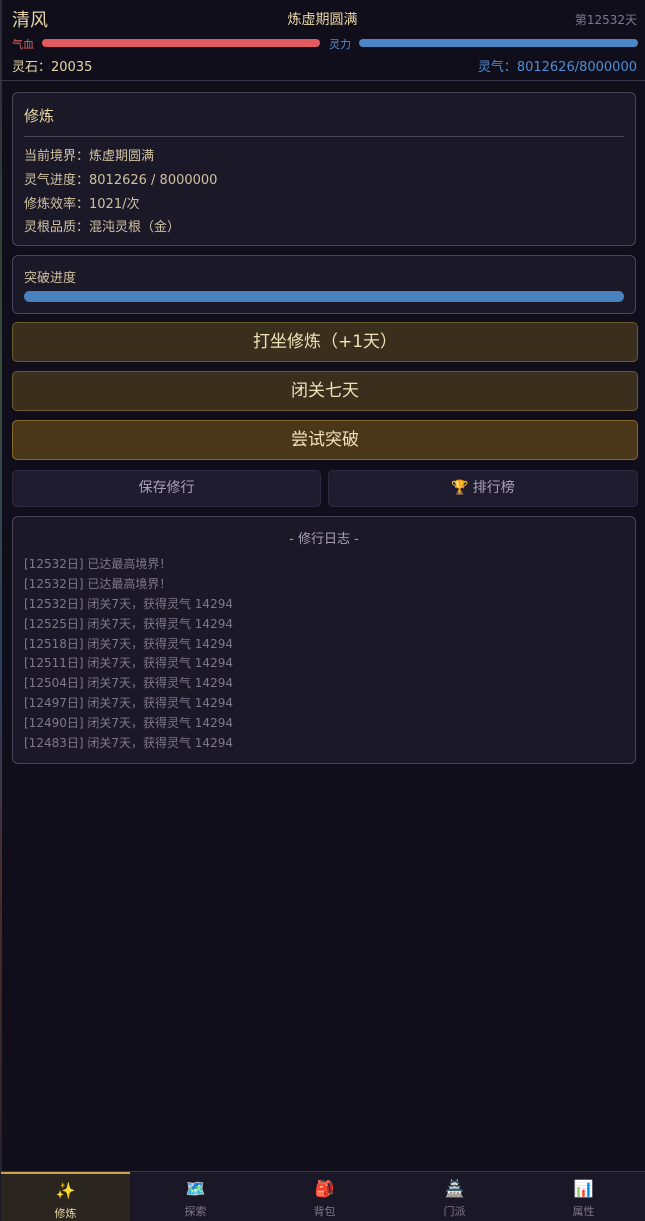  Describe the element at coordinates (605, 20) in the screenshot. I see `day-counter: 第12532天` at that location.